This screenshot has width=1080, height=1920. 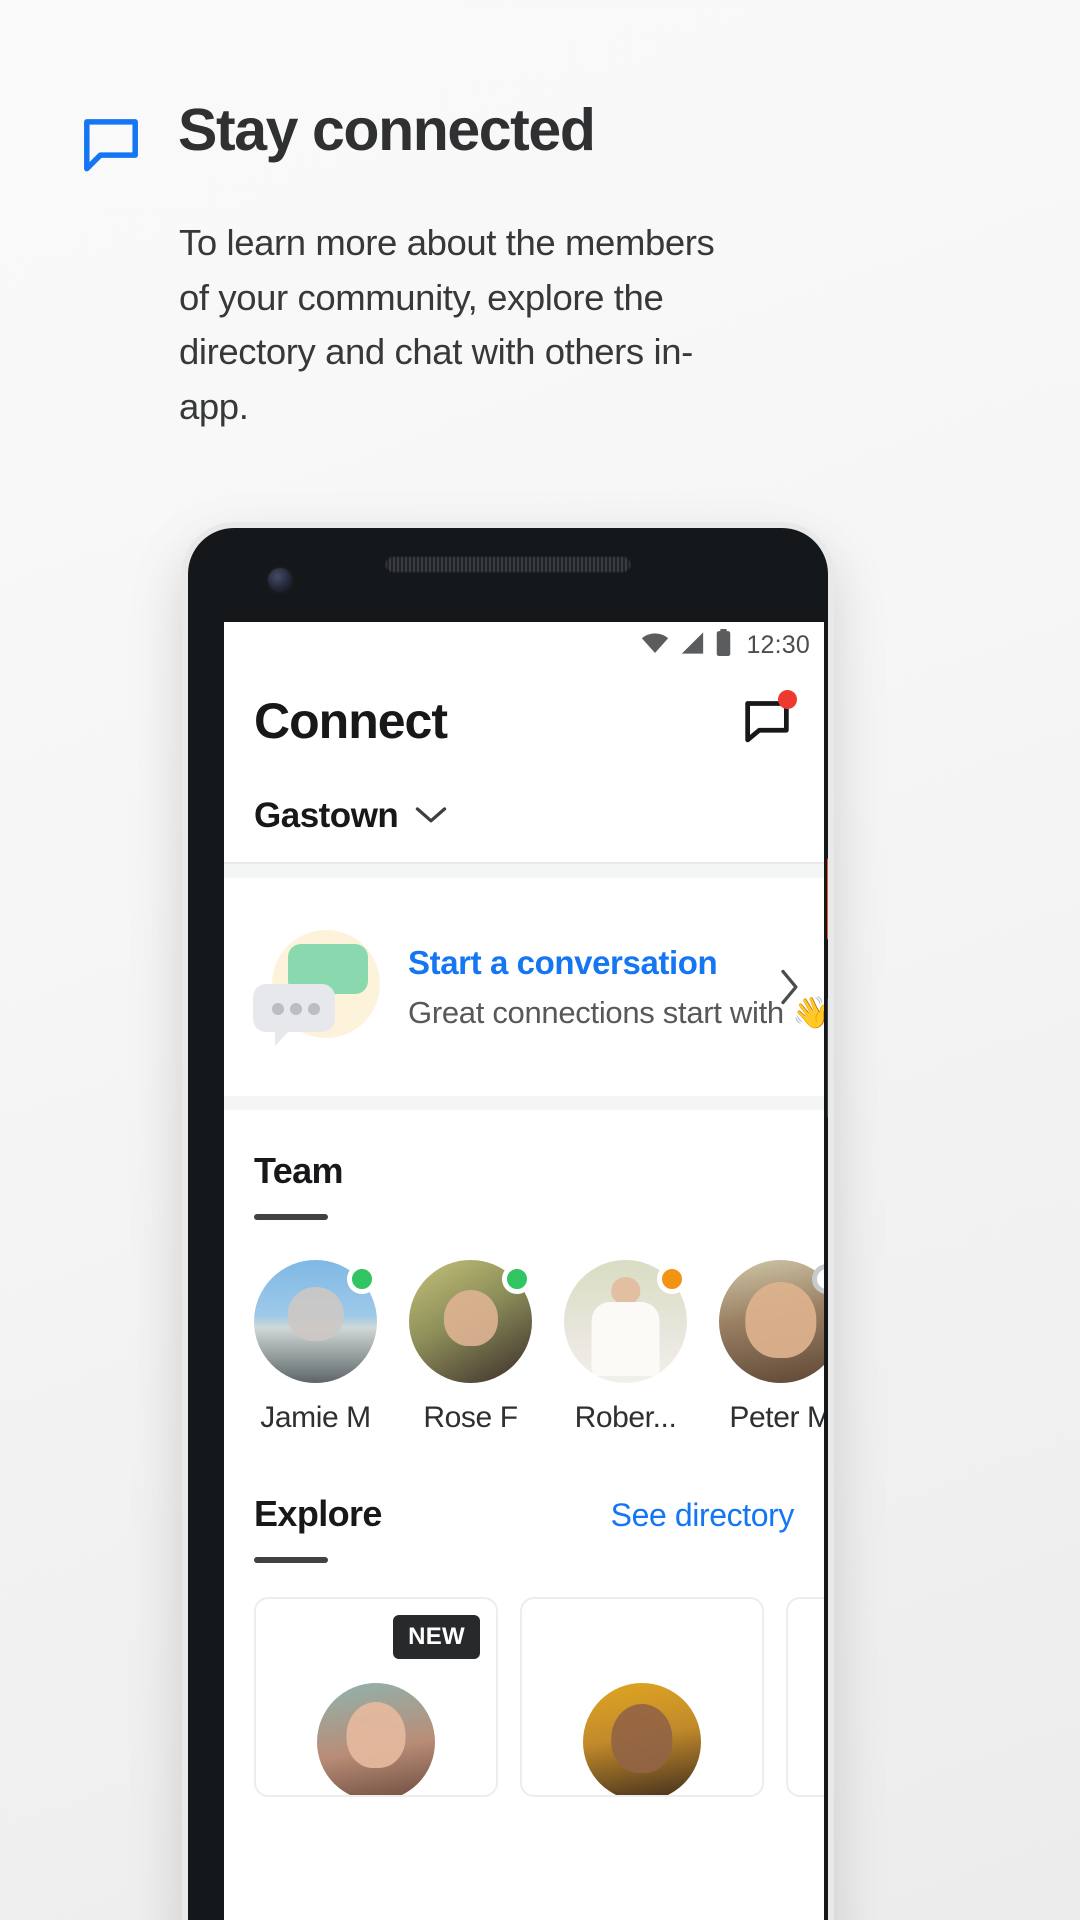 I want to click on section-spacer, so click(x=524, y=871).